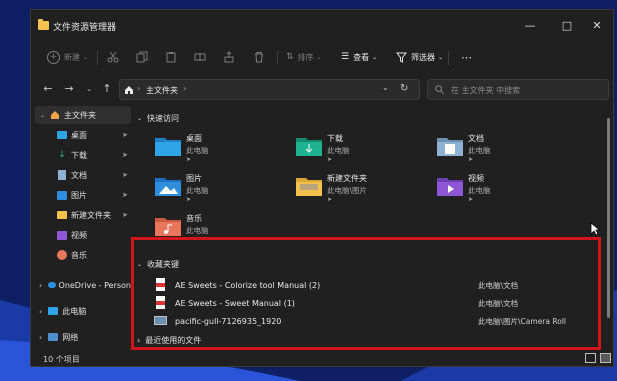 Image resolution: width=617 pixels, height=381 pixels. I want to click on cloud-icon, so click(52, 285).